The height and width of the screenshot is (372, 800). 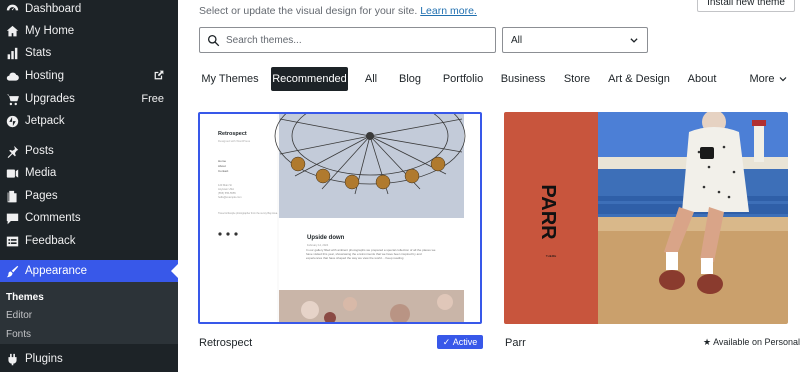 I want to click on appearance-submenu: Themes Editor Fonts, so click(x=89, y=313).